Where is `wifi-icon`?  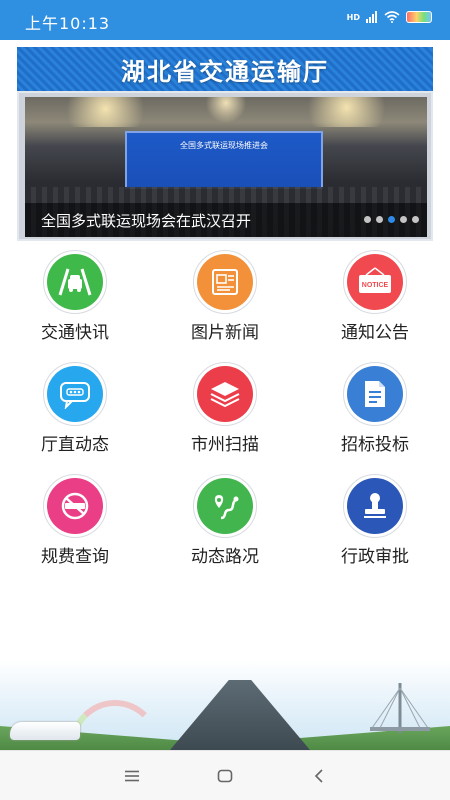 wifi-icon is located at coordinates (392, 17).